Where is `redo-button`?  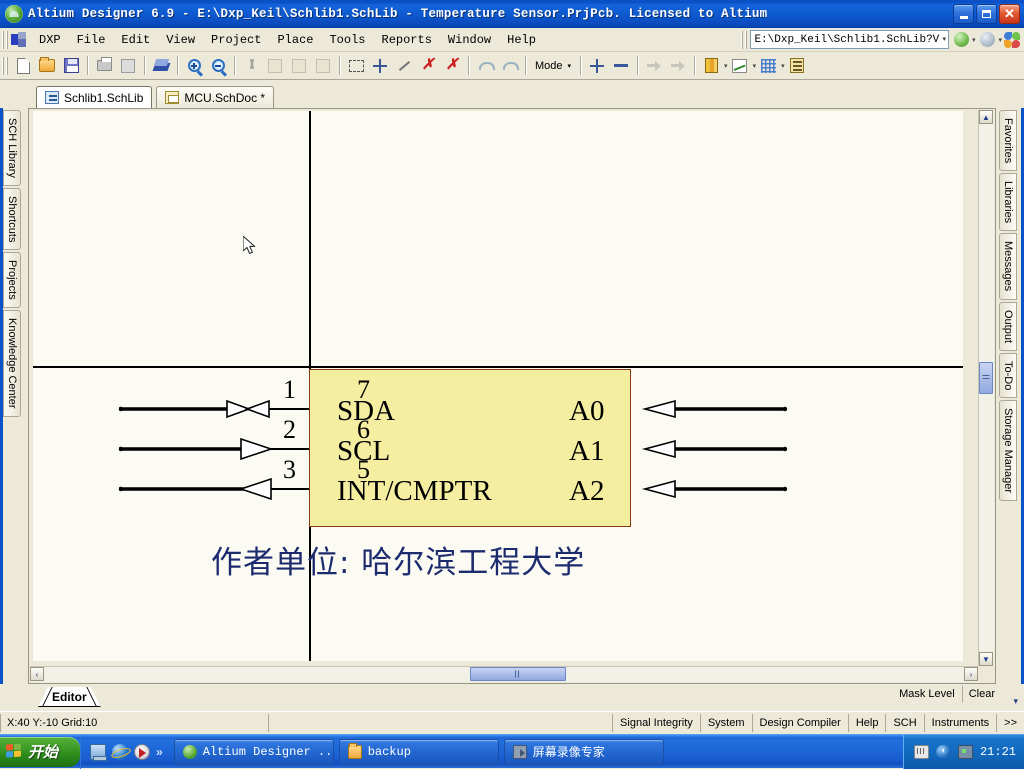 redo-button is located at coordinates (509, 65).